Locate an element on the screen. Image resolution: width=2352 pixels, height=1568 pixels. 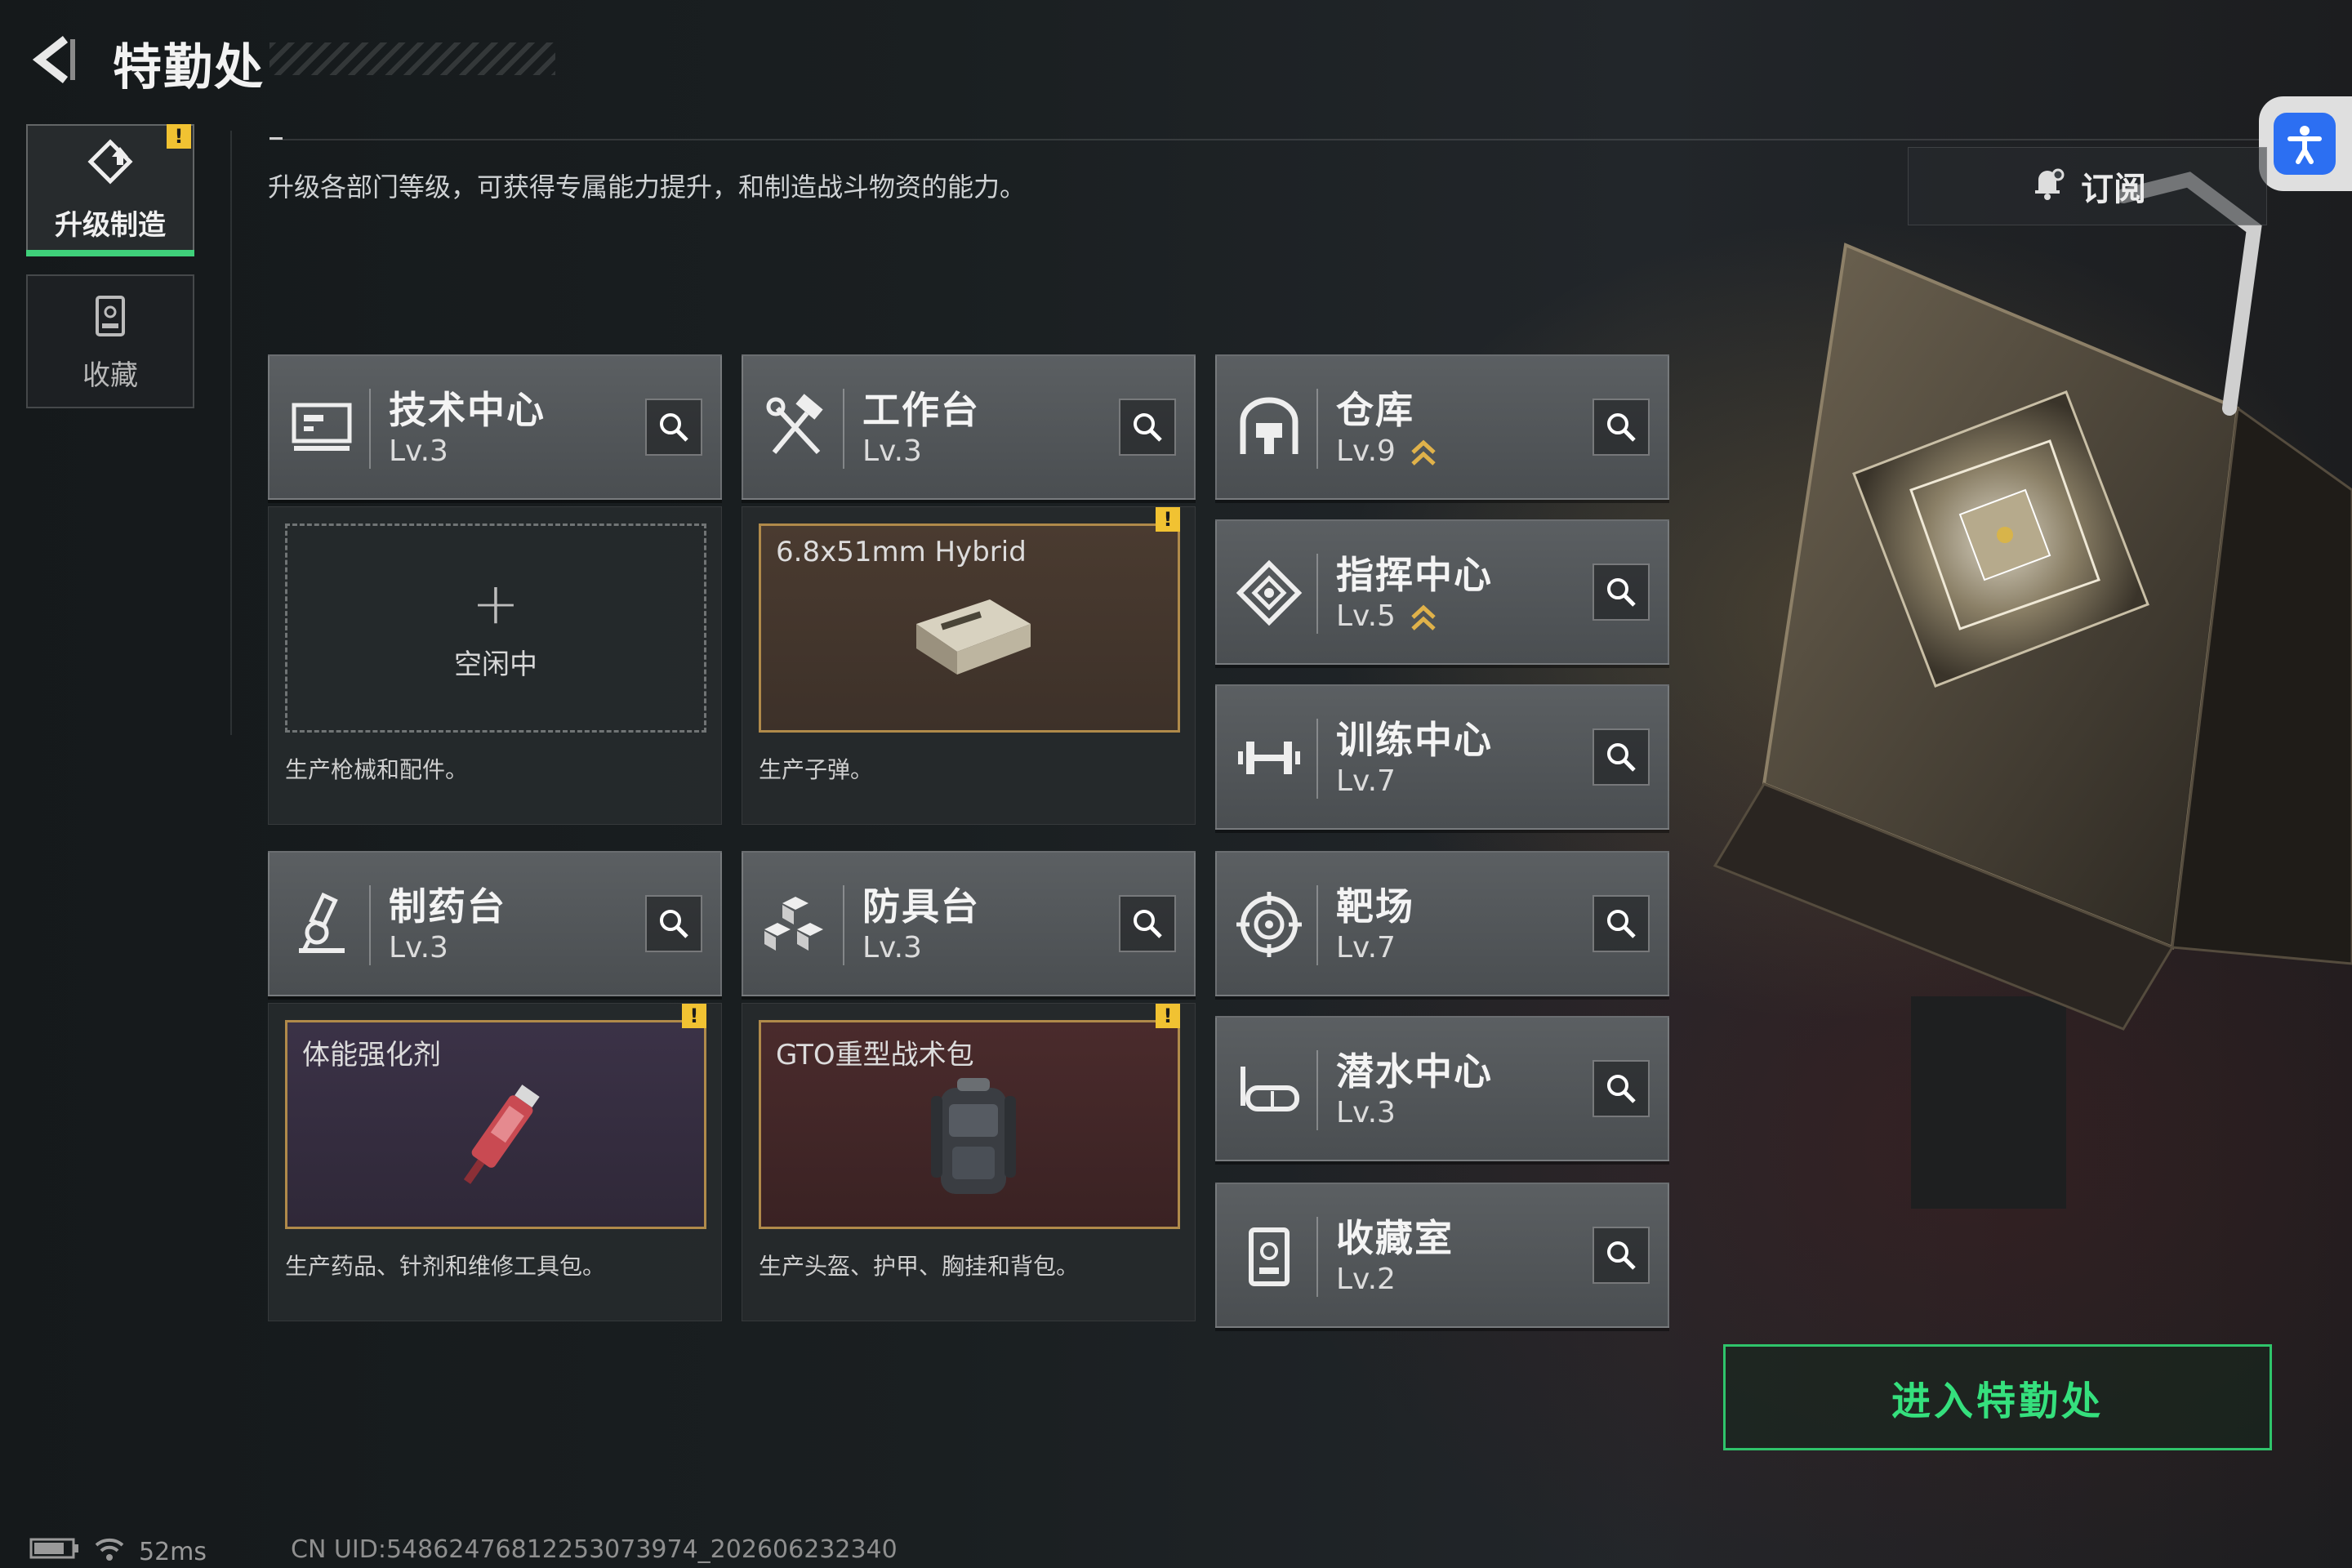
page-title: 特勤处 is located at coordinates (189, 67).